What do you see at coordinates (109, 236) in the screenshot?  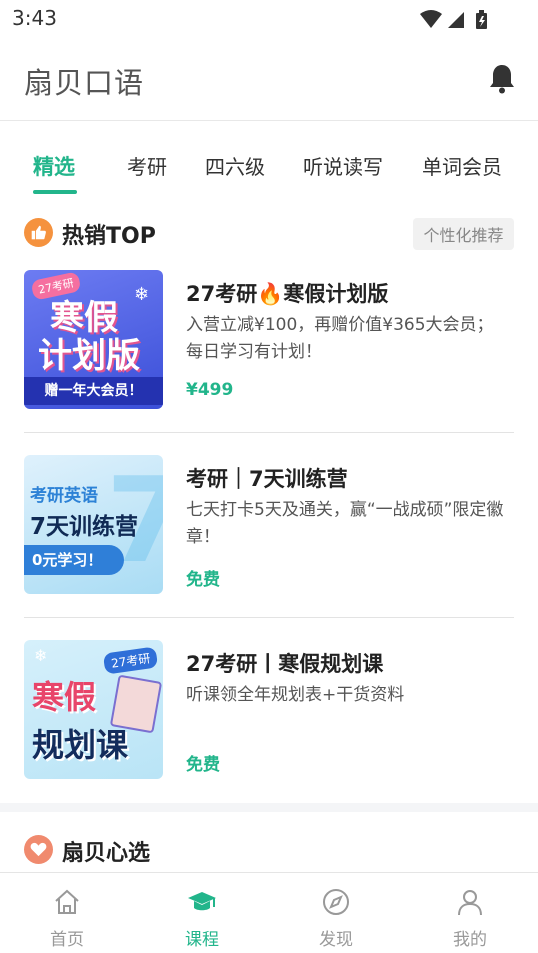 I see `hot-section-title: 热销TOP` at bounding box center [109, 236].